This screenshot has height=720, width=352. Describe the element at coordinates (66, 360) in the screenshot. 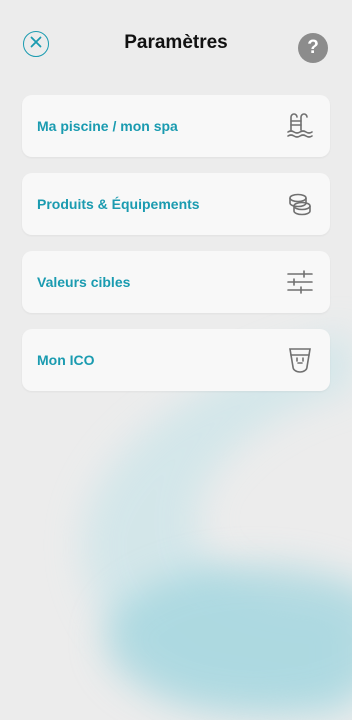

I see `menu-item-label: Mon ICO` at that location.